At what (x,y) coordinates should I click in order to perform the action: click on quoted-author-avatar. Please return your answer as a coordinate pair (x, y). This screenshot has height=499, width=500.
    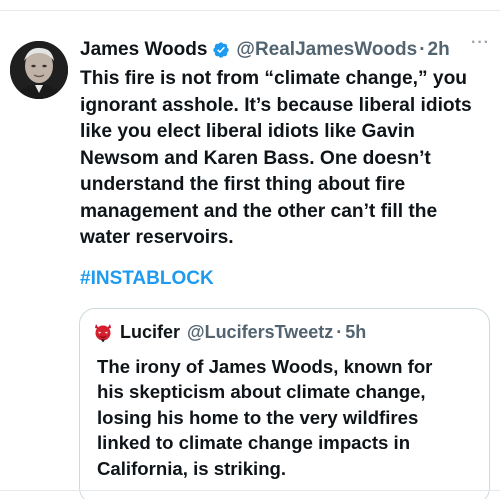
    Looking at the image, I should click on (103, 332).